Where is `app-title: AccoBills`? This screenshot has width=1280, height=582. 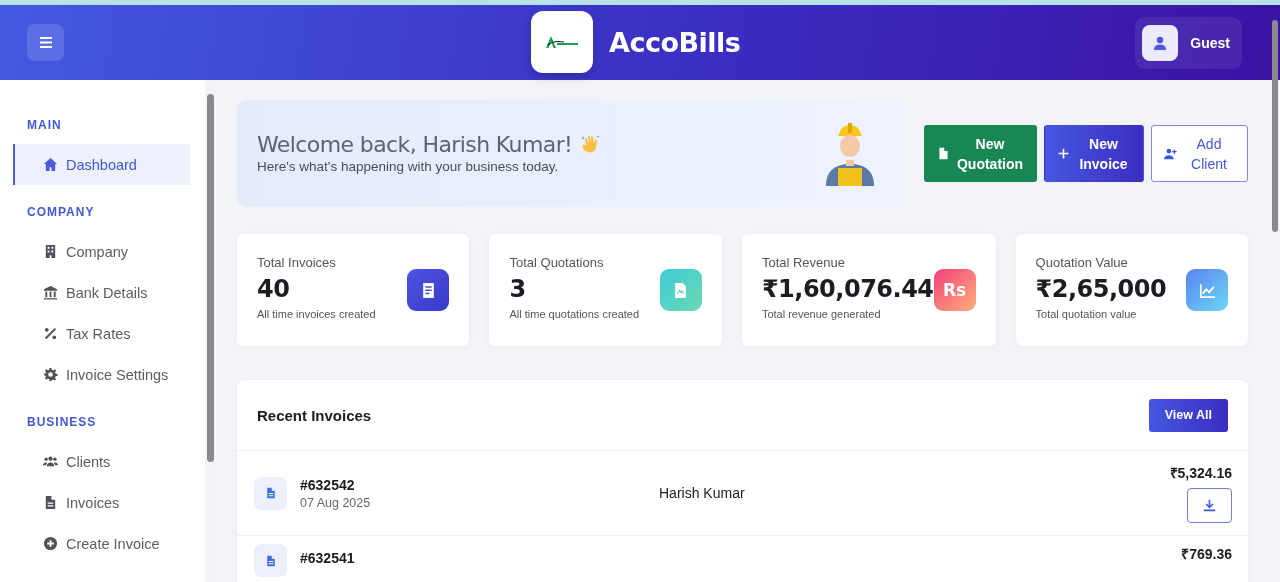
app-title: AccoBills is located at coordinates (675, 42).